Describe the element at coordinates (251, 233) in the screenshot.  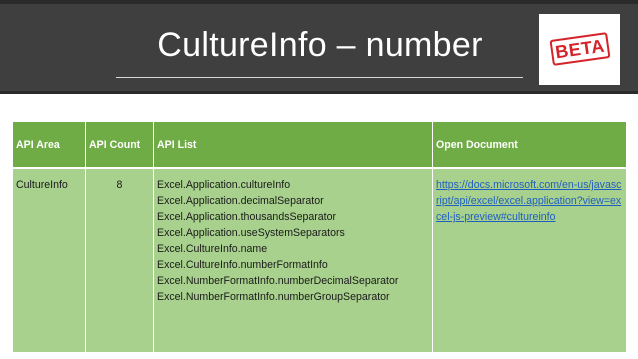
I see `api-list-item: Excel.Application.useSystemSeparators` at that location.